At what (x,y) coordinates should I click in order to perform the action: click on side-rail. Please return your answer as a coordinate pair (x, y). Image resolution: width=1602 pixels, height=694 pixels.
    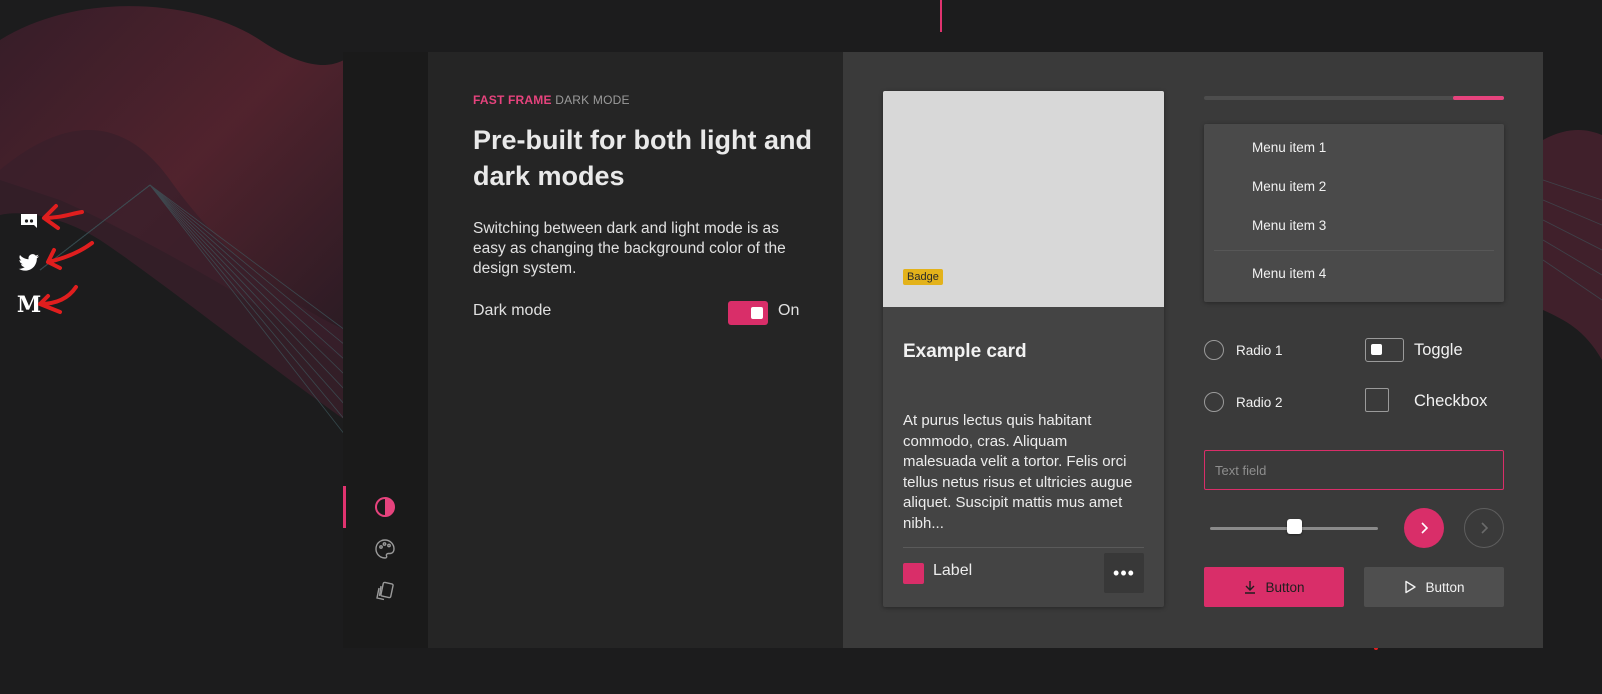
    Looking at the image, I should click on (385, 350).